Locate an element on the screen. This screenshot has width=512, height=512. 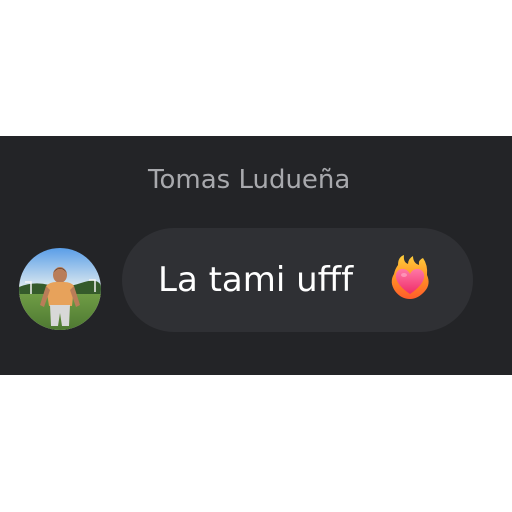
message-bubble: La tami ufff is located at coordinates (297, 280).